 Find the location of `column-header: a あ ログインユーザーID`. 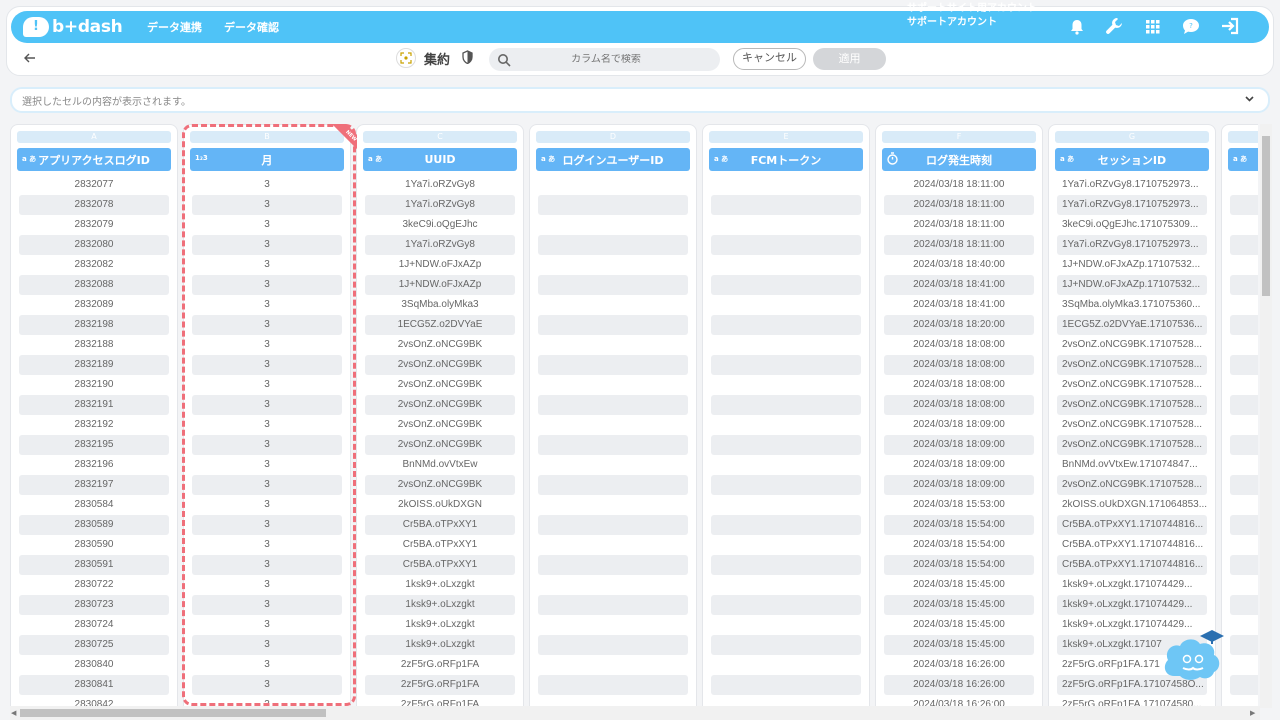

column-header: a あ ログインユーザーID is located at coordinates (613, 159).